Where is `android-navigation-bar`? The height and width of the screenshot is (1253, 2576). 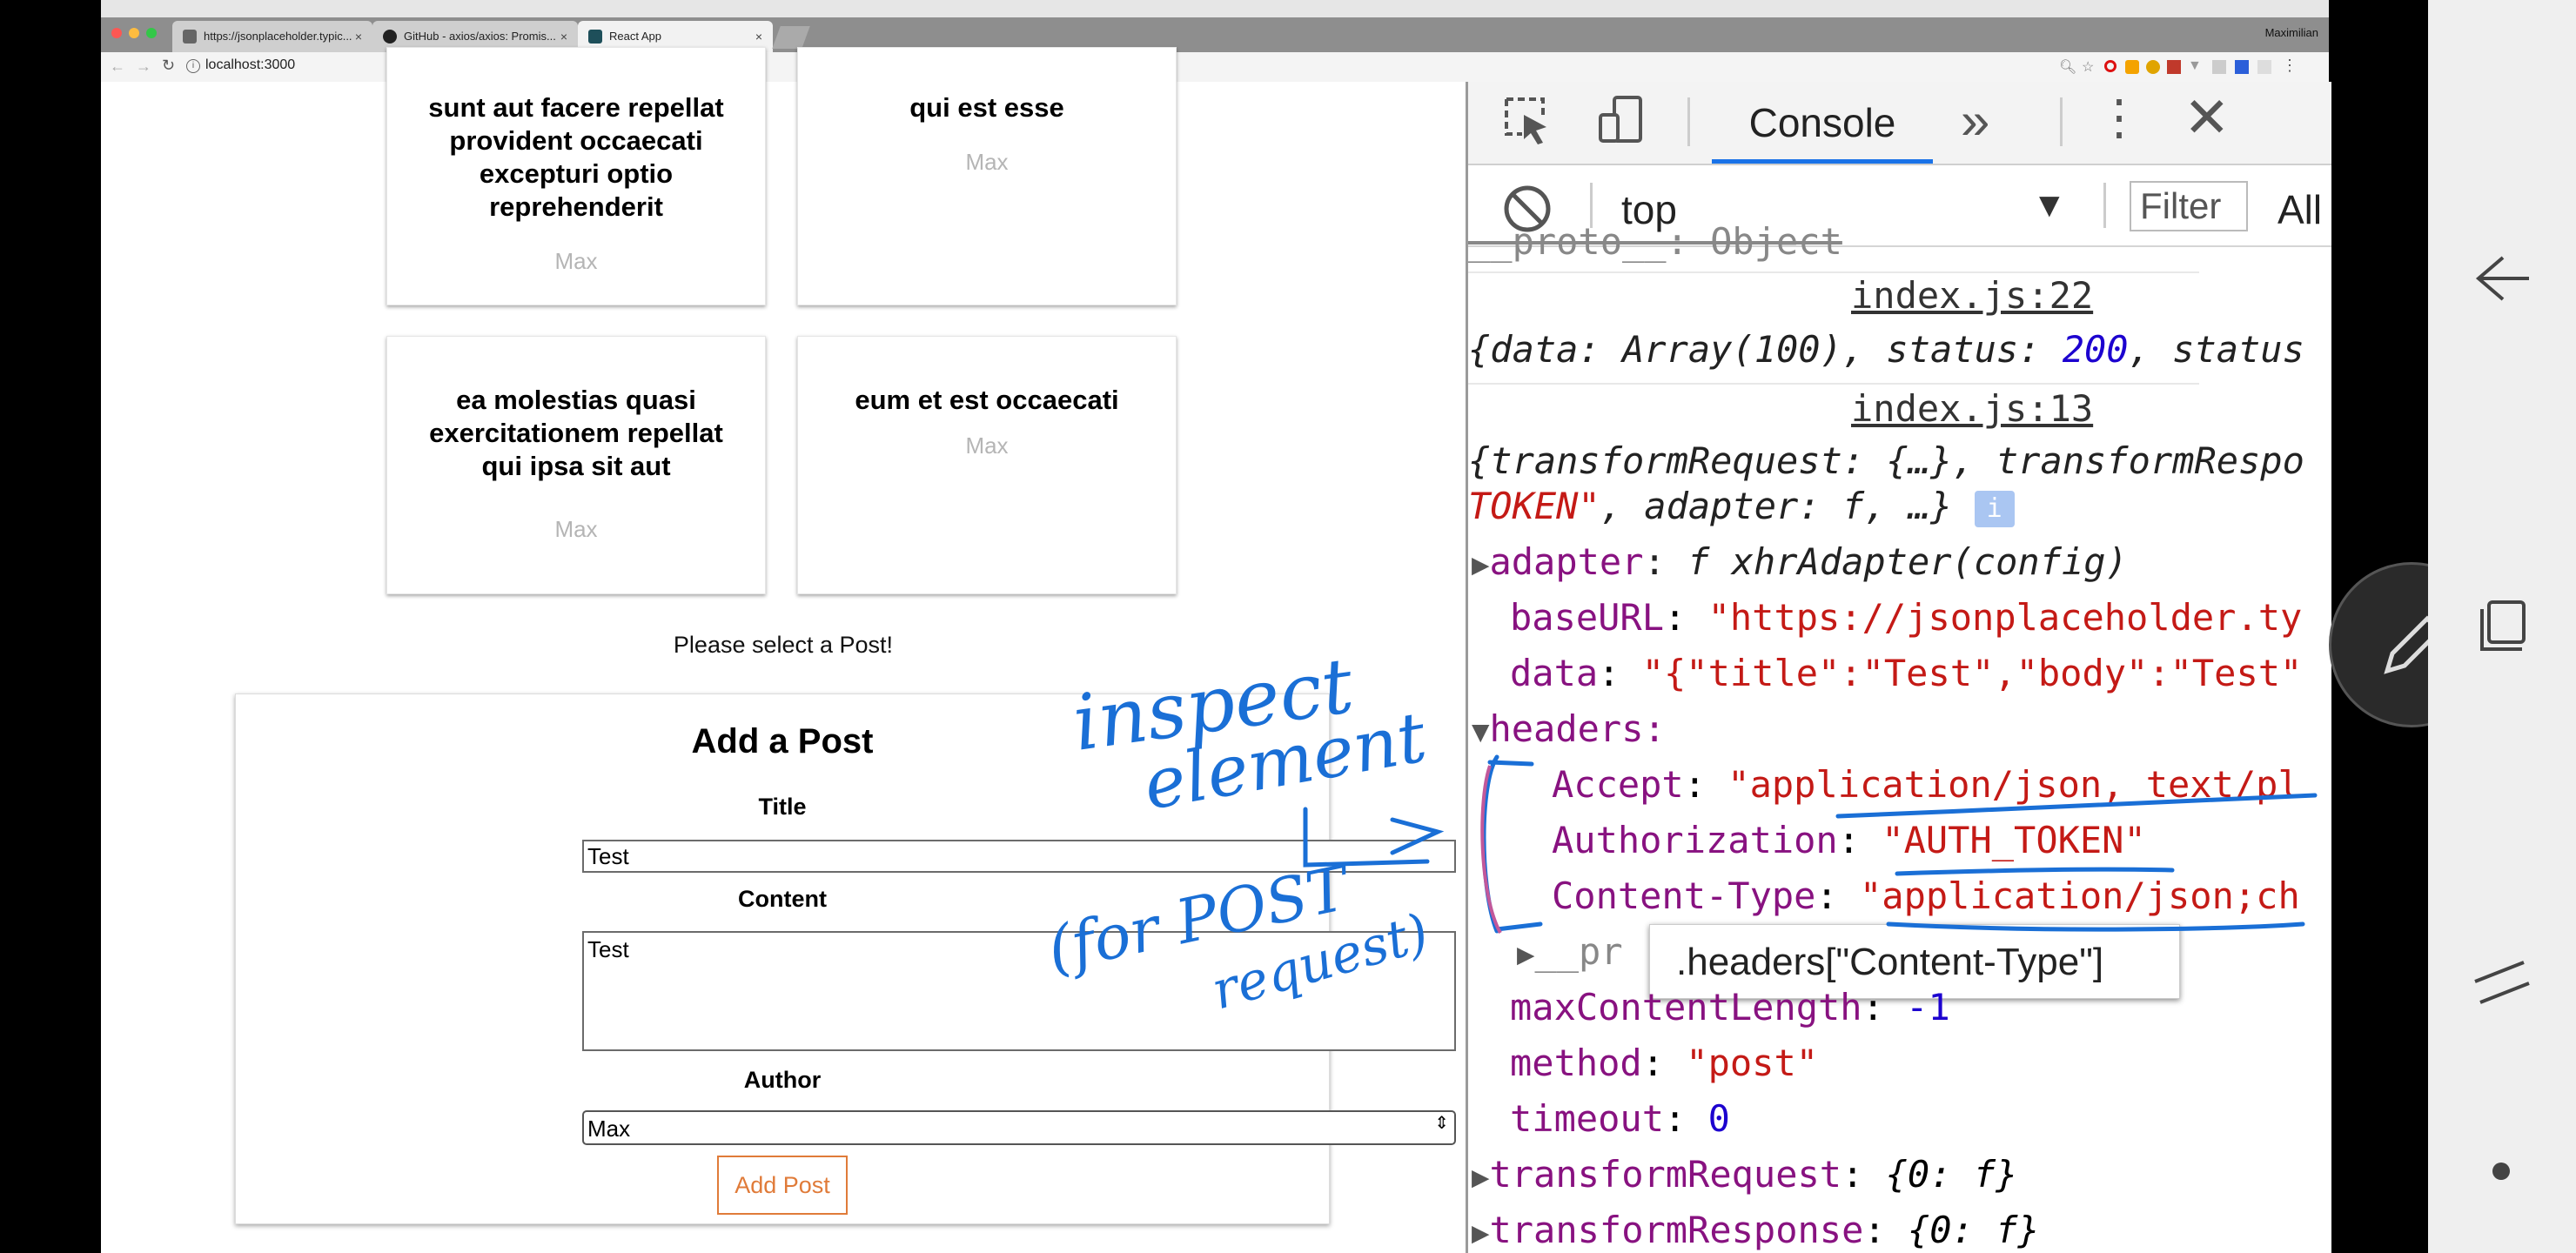
android-navigation-bar is located at coordinates (2502, 626).